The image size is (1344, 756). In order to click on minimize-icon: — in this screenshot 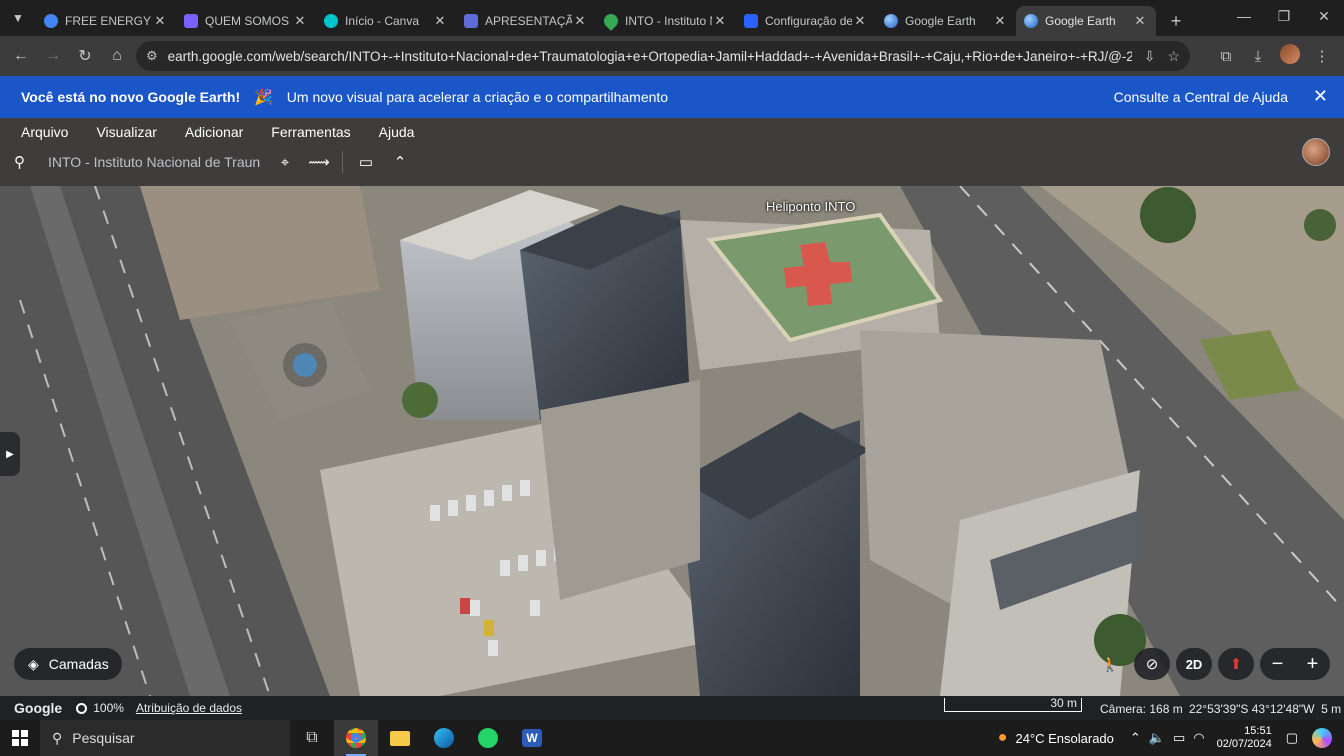, I will do `click(1244, 16)`.